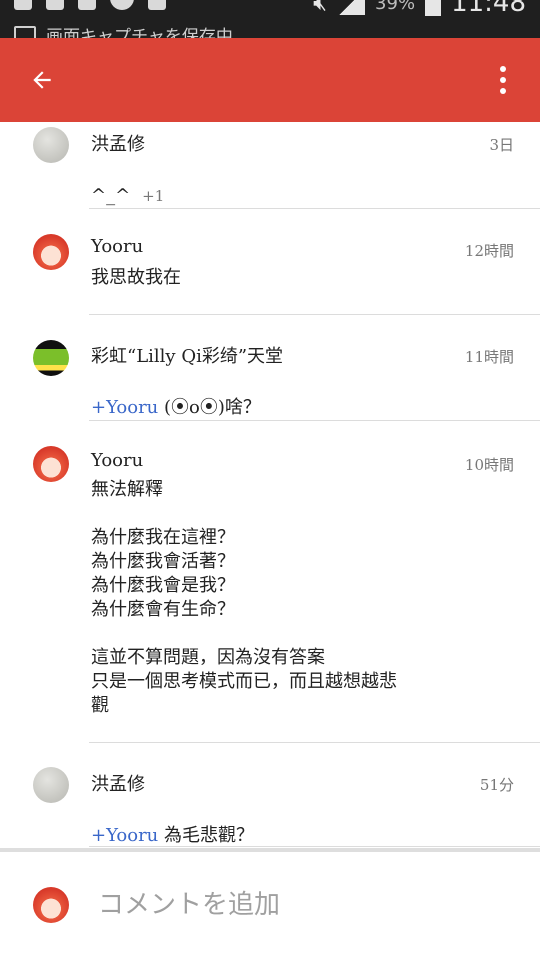 This screenshot has width=540, height=960. Describe the element at coordinates (351, 7) in the screenshot. I see `signal-icon` at that location.